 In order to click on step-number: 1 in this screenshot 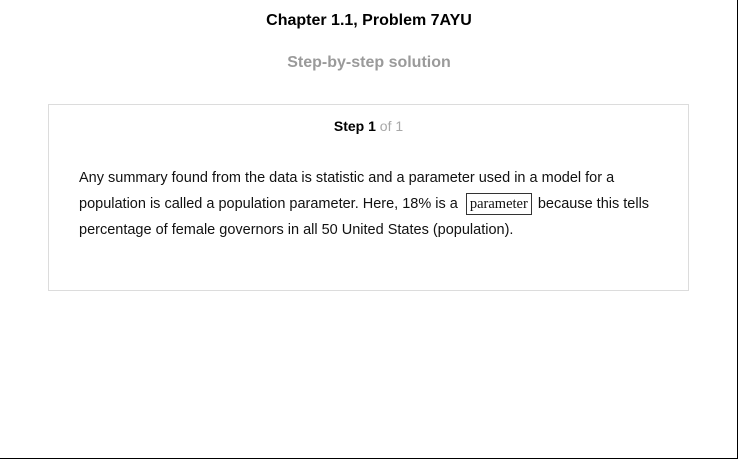, I will do `click(372, 126)`.